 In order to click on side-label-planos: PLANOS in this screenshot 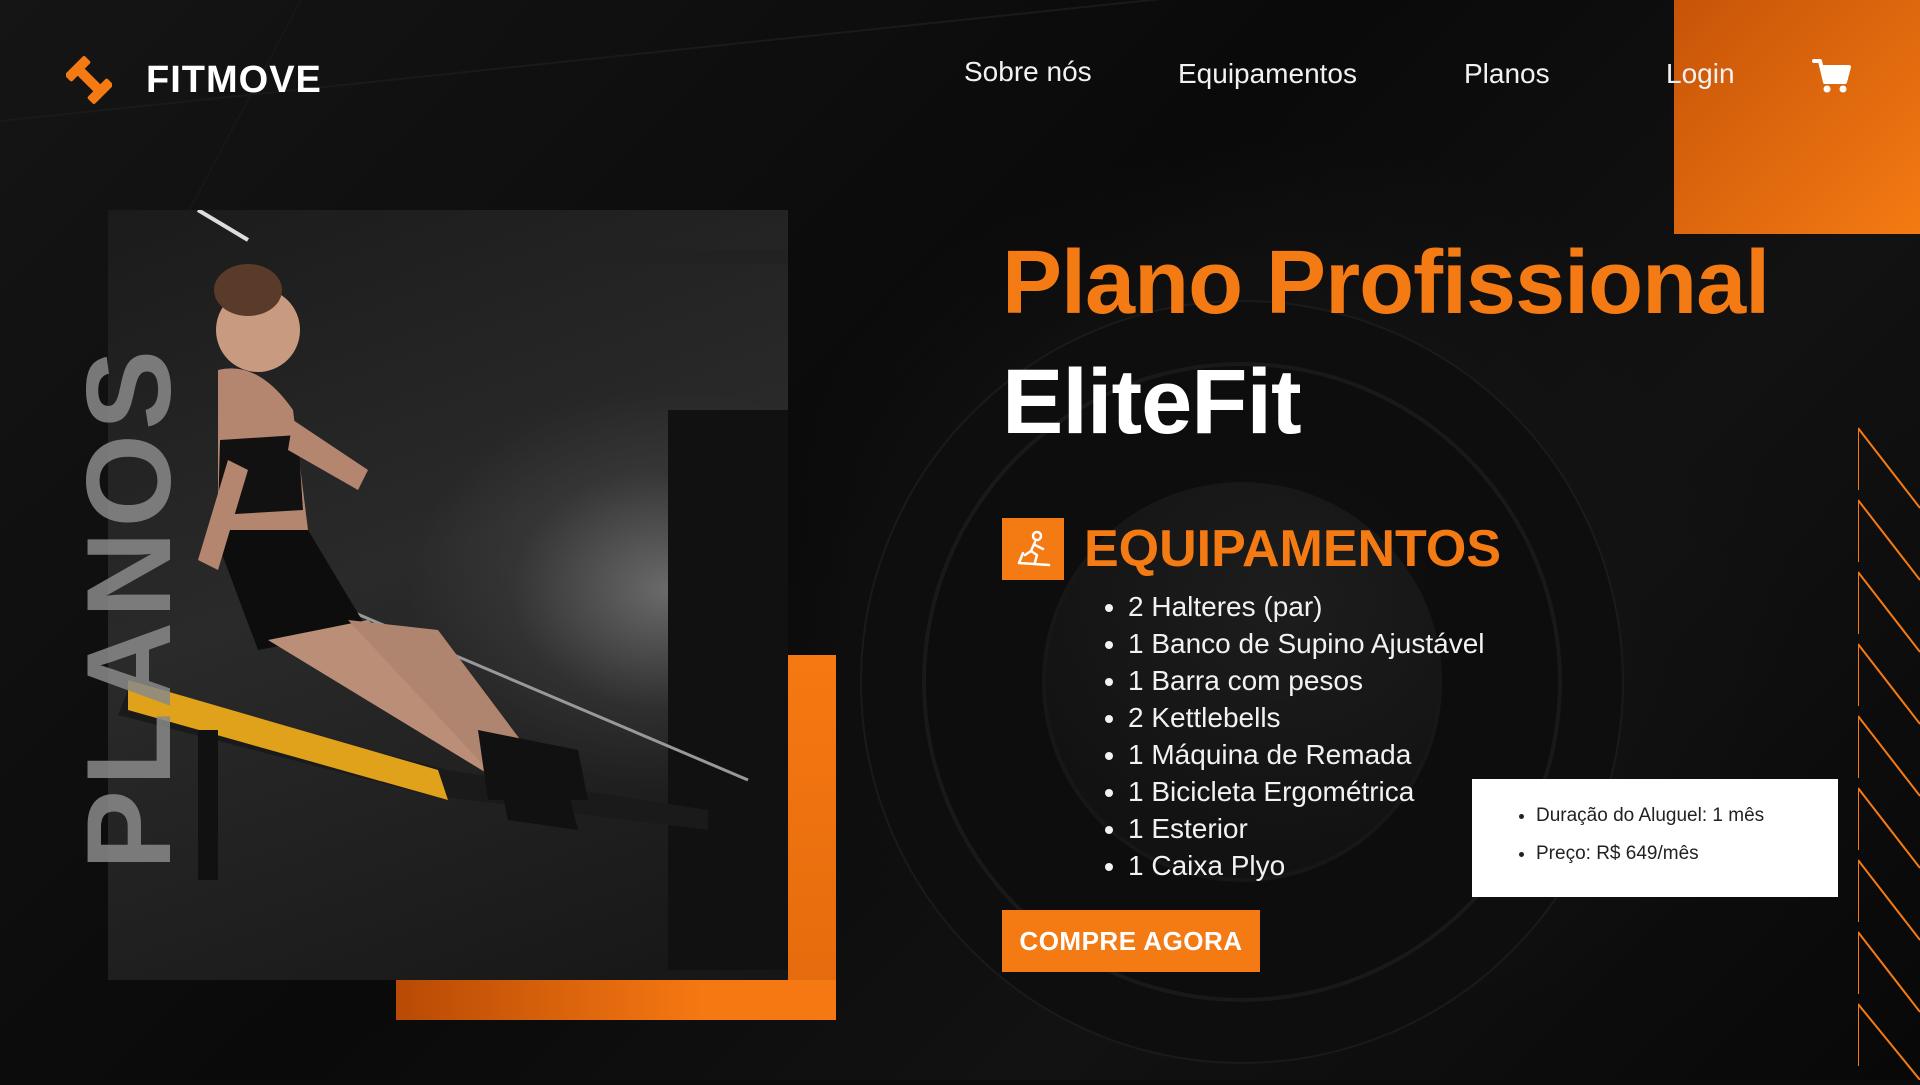, I will do `click(129, 607)`.